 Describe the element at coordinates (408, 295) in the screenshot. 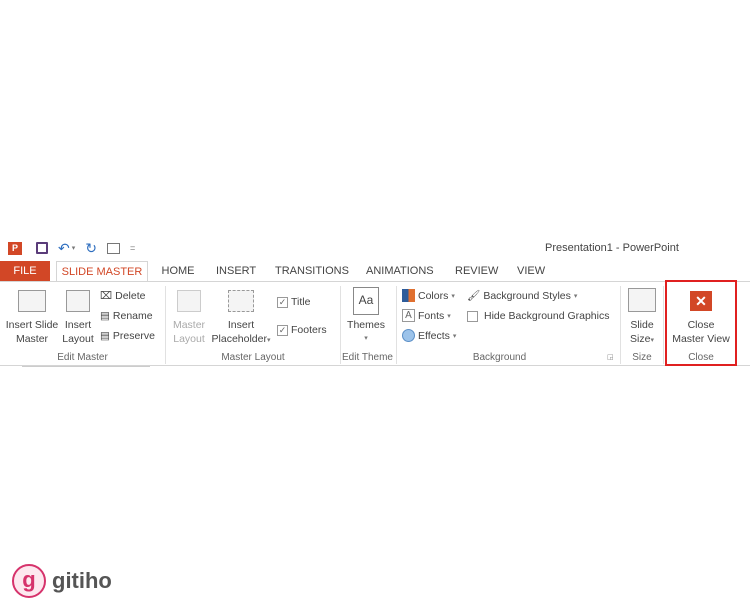

I see `colors-icon` at that location.